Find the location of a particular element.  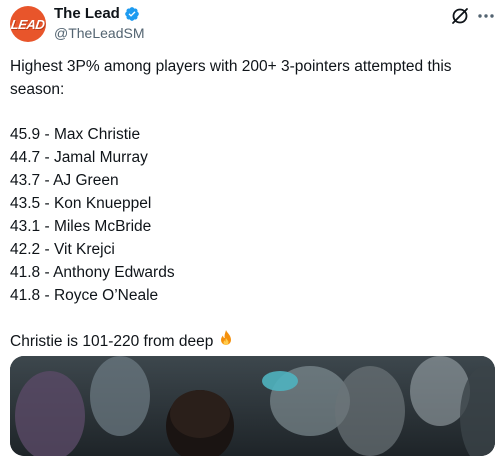

avatar: LEAD is located at coordinates (28, 24).